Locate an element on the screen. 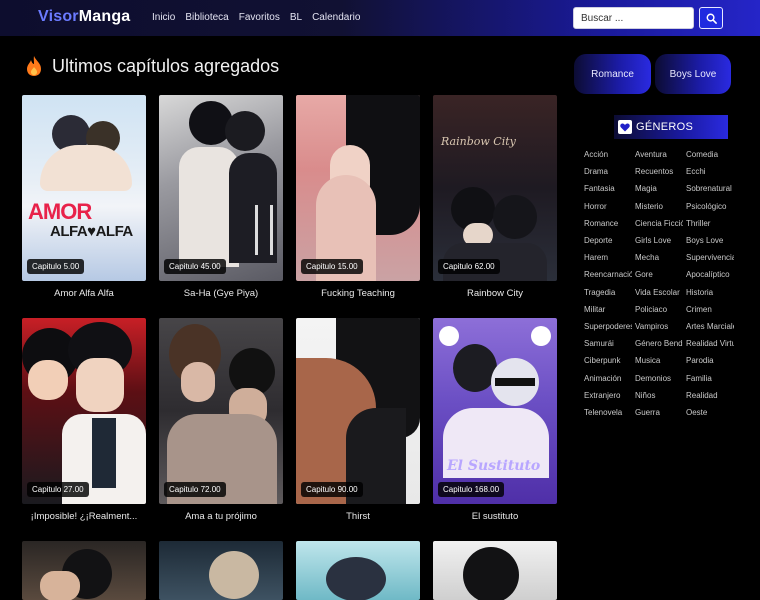 This screenshot has height=600, width=760. manga-cover: Rainbow City Capitulo 62.00 is located at coordinates (495, 188).